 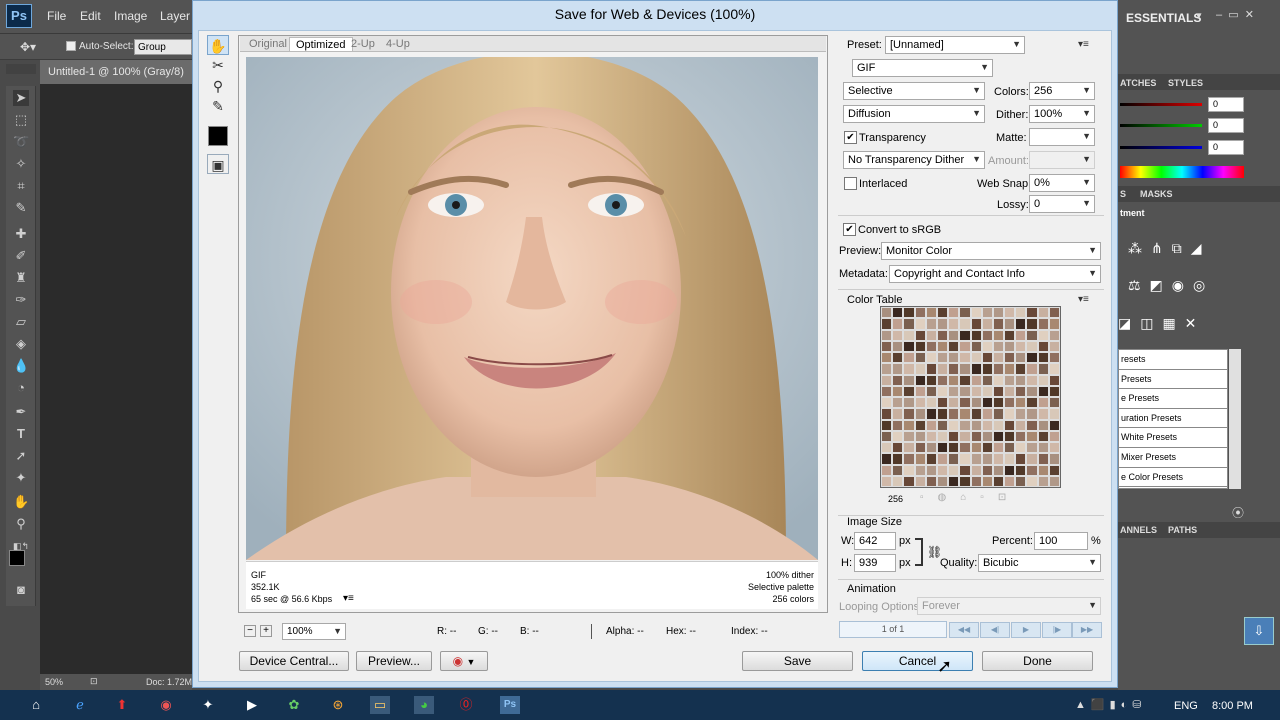 I want to click on dodge-icon: ◔, so click(x=21, y=388).